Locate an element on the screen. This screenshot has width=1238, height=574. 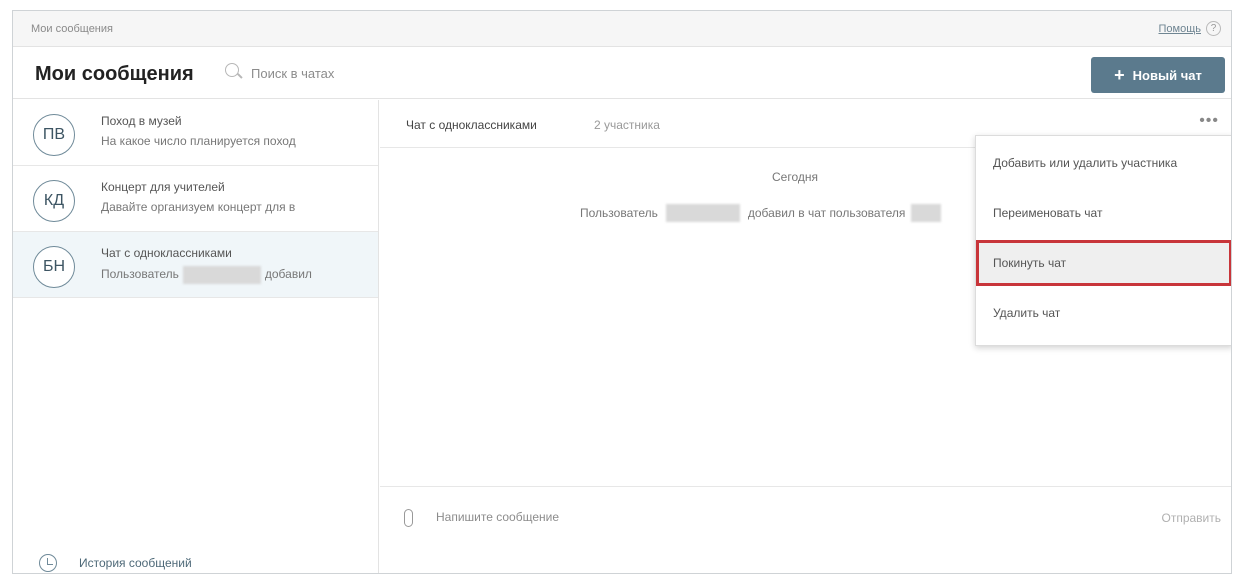
plus-icon: + is located at coordinates (1119, 75).